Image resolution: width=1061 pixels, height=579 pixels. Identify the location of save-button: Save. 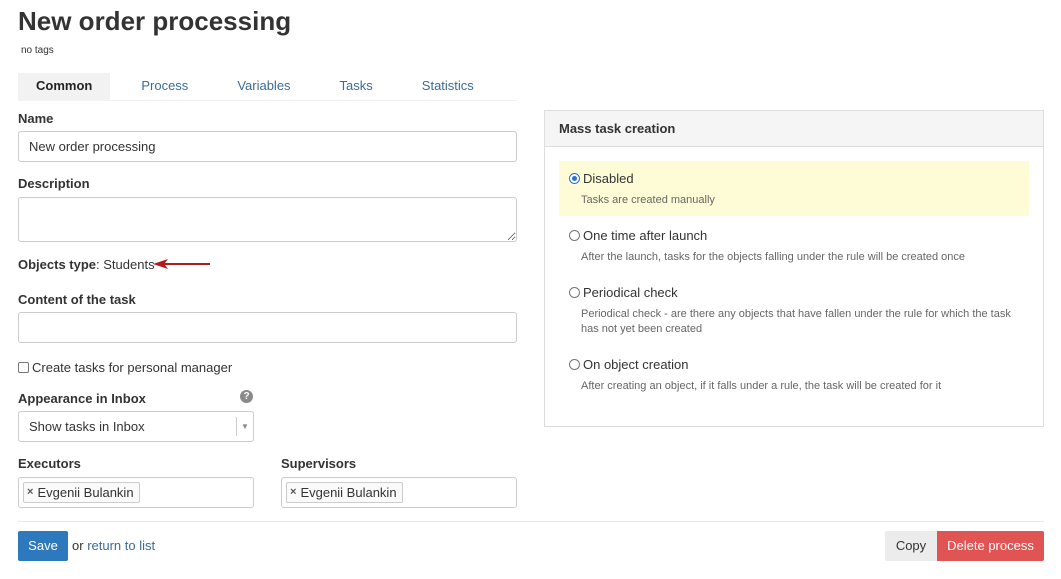
(43, 546).